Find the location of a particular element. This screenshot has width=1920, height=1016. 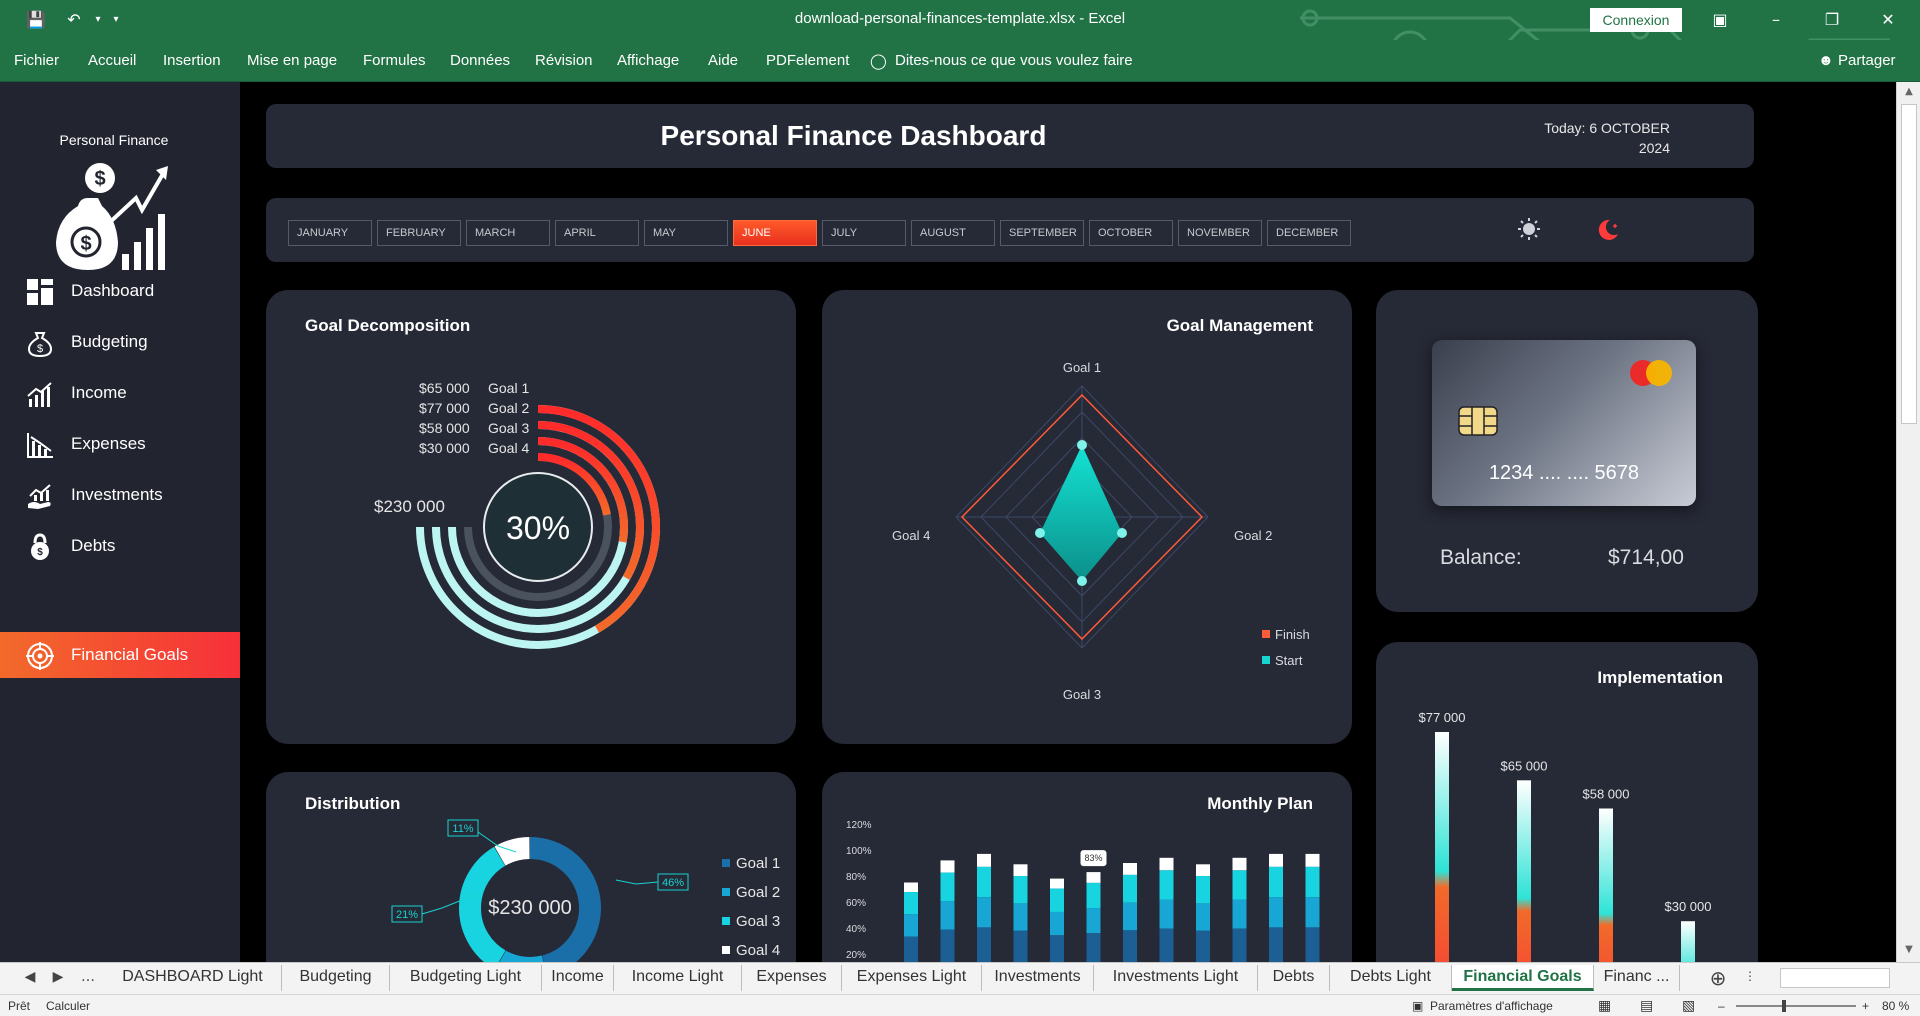

vertical-scrollbar: ▲ ▼ is located at coordinates (1908, 522).